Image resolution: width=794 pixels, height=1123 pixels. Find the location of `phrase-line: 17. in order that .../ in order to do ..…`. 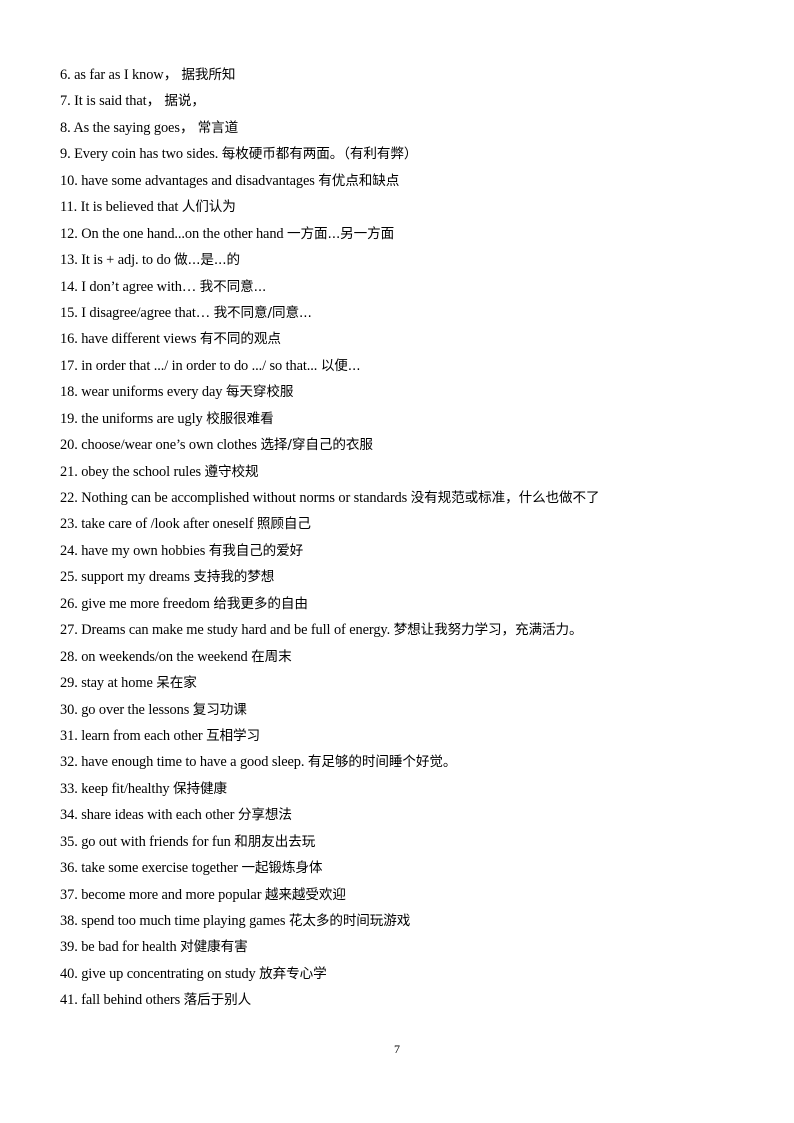

phrase-line: 17. in order that .../ in order to do ..… is located at coordinates (400, 366).